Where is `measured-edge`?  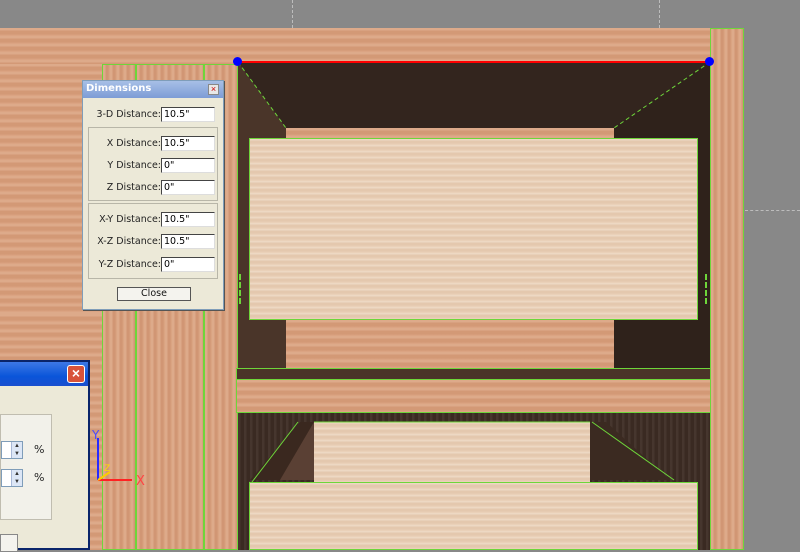
measured-edge is located at coordinates (474, 62).